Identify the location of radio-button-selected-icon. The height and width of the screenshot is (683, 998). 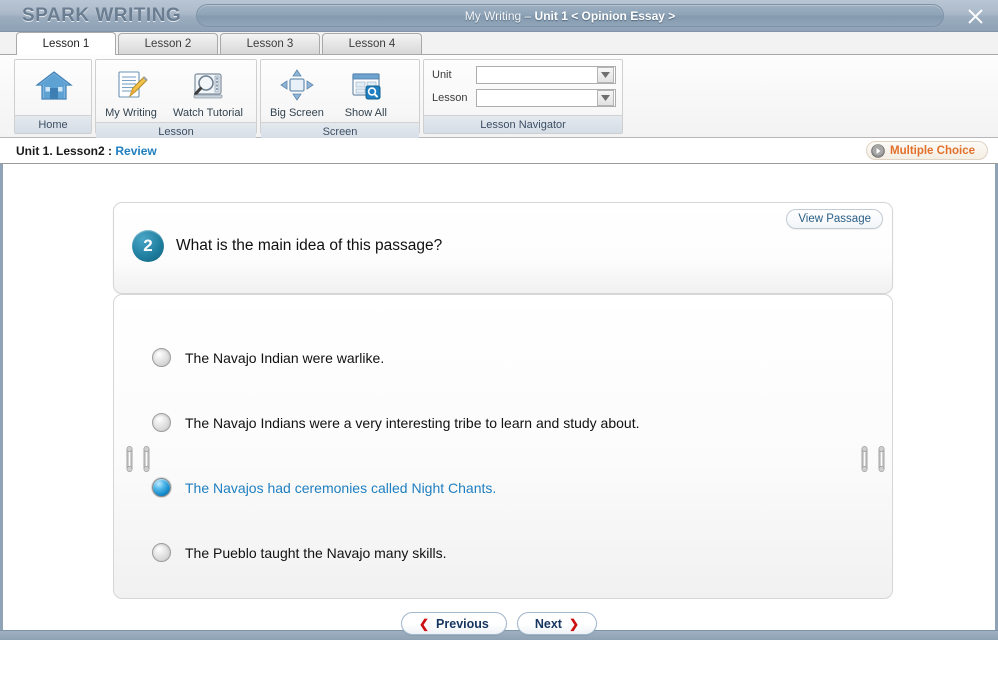
(161, 487).